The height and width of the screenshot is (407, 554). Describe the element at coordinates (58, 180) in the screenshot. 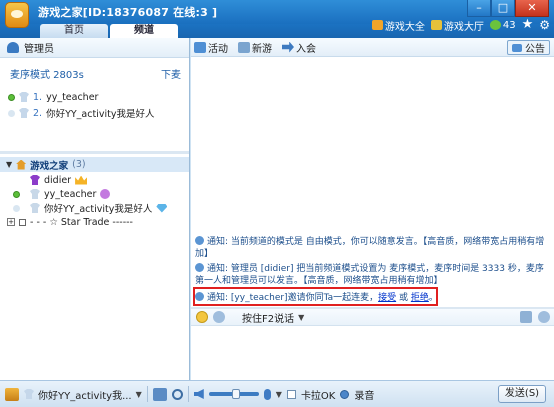

I see `user-name: didier` at that location.